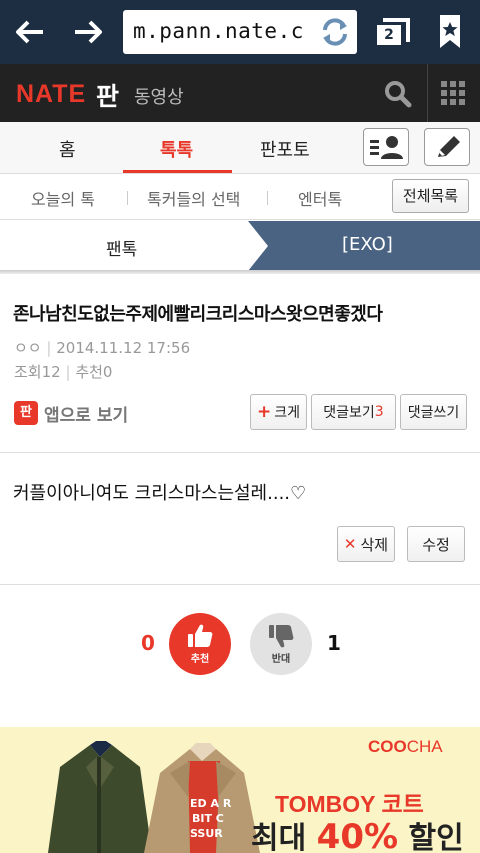 The image size is (480, 853). Describe the element at coordinates (387, 746) in the screenshot. I see `coocha-logo-a: COO` at that location.